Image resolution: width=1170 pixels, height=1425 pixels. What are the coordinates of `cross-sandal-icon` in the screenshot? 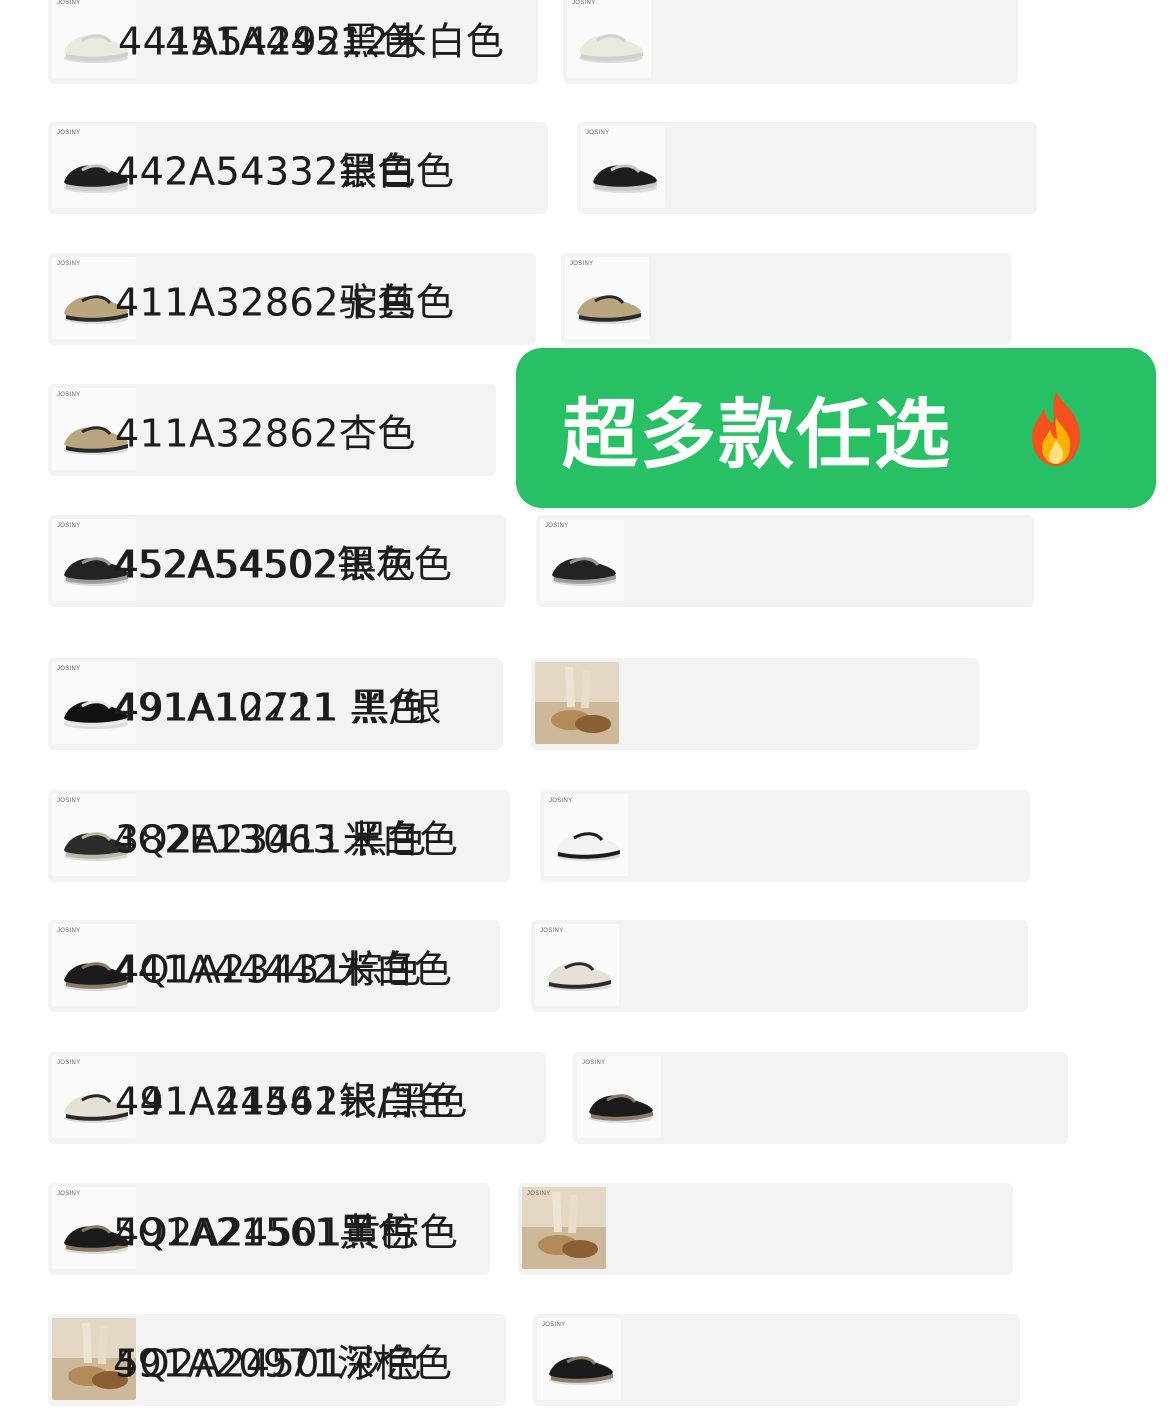 It's located at (579, 976).